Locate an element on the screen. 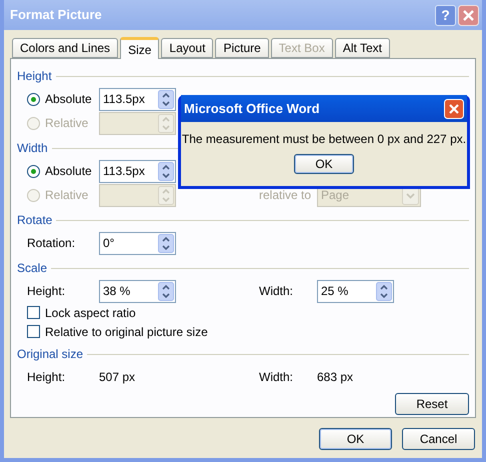 The width and height of the screenshot is (486, 462). reset-button: Reset is located at coordinates (432, 404).